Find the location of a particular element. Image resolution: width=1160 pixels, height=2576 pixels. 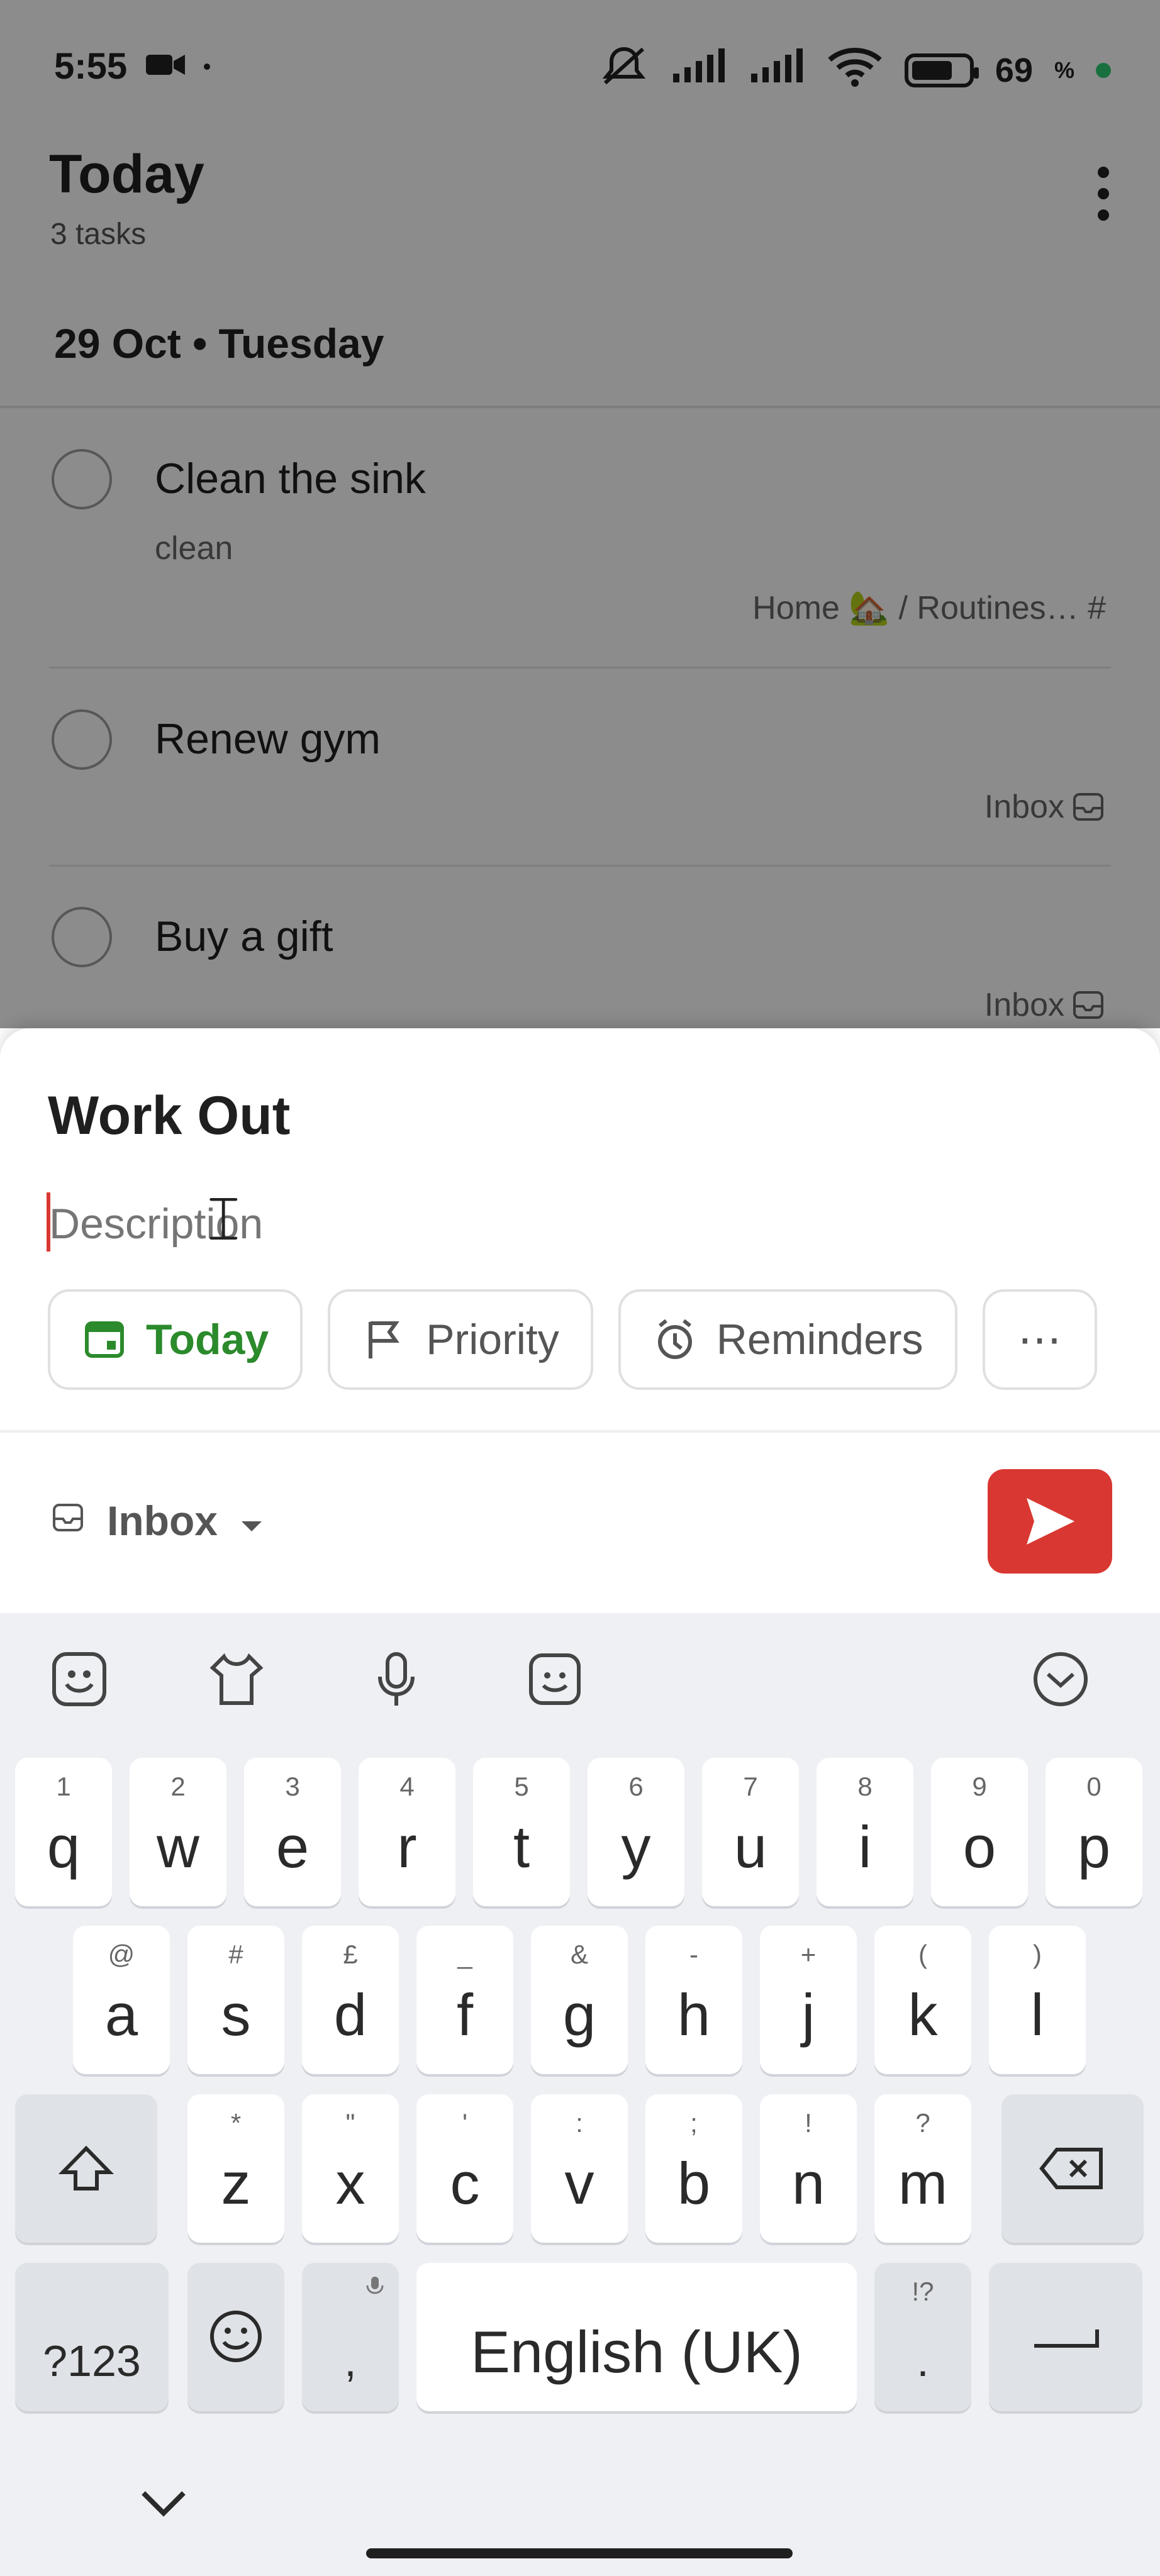

priority-chip: Priority is located at coordinates (460, 1339).